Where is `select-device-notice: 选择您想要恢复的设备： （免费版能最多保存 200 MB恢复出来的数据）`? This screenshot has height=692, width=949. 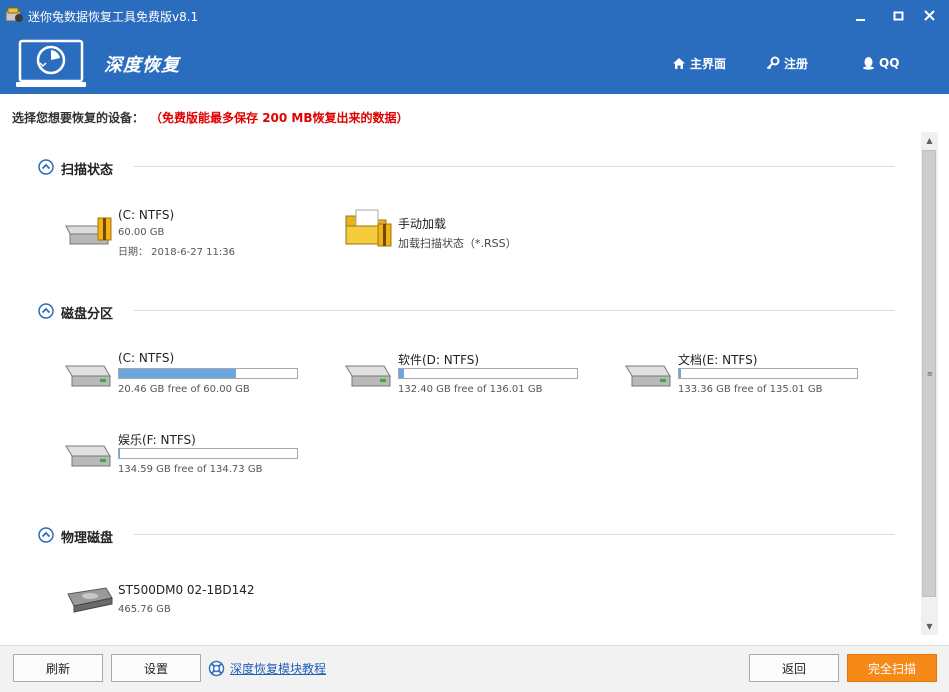 select-device-notice: 选择您想要恢复的设备： （免费版能最多保存 200 MB恢复出来的数据） is located at coordinates (210, 117).